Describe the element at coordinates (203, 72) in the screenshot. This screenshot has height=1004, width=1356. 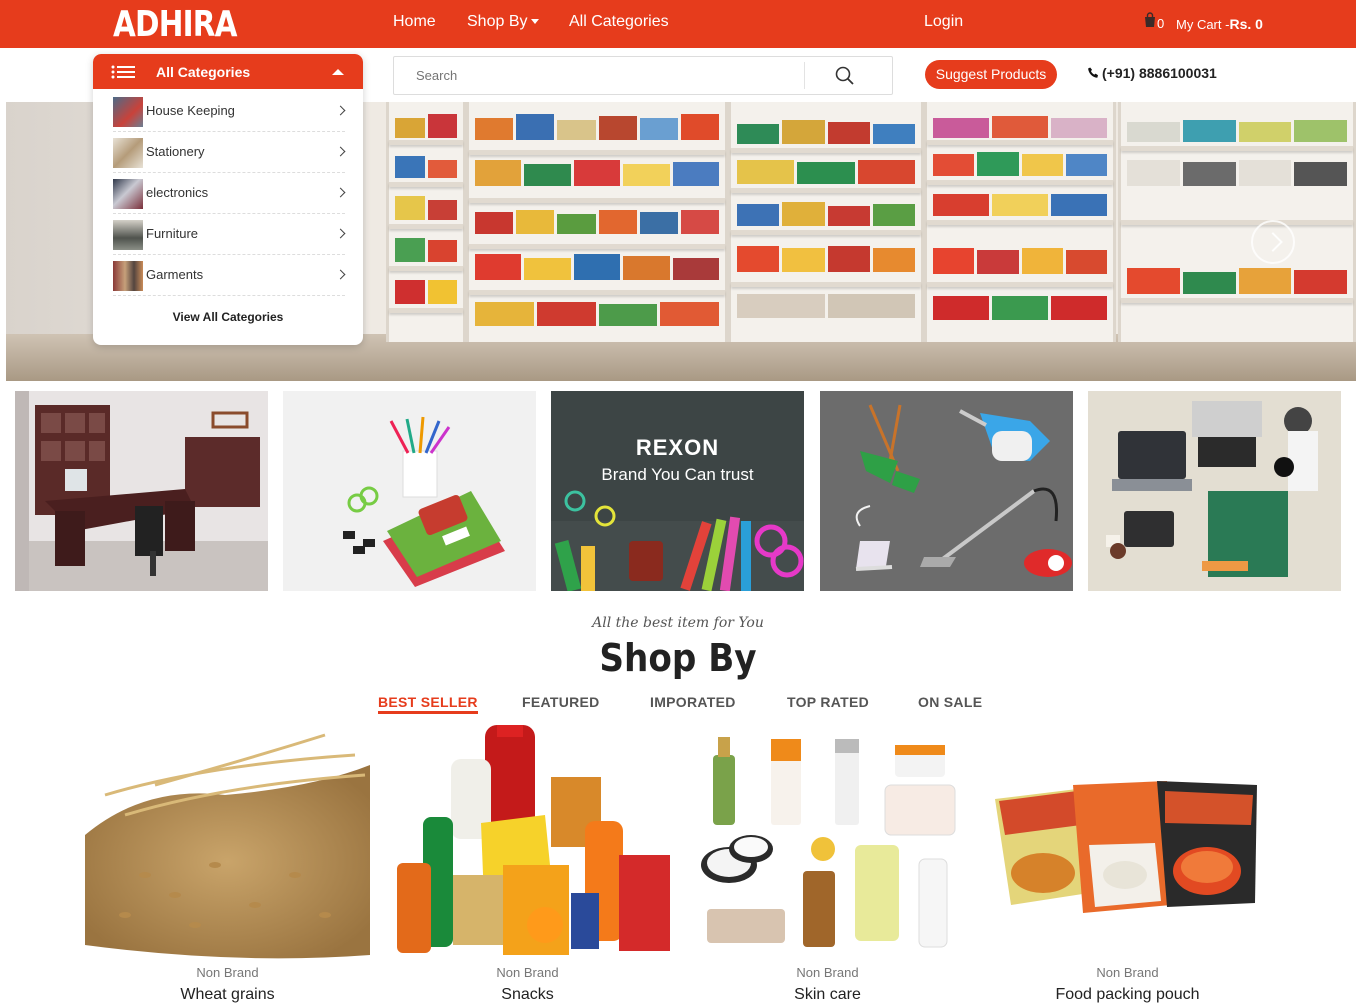
I see `category-dropdown-title: All Categories` at that location.